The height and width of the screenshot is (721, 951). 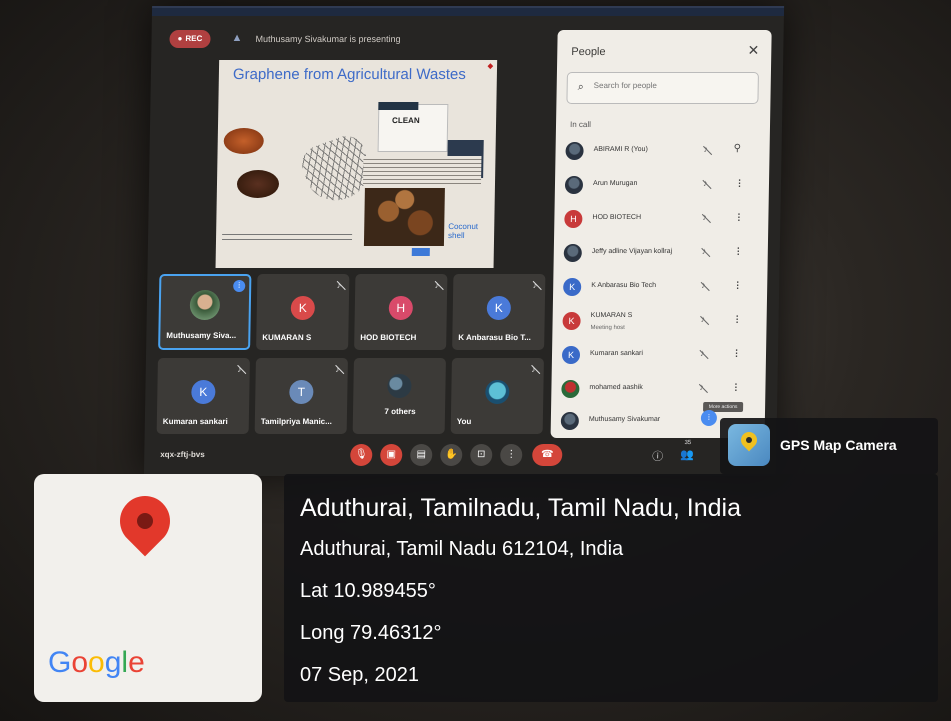 I want to click on participant-name: HOD BIOTECH, so click(x=388, y=337).